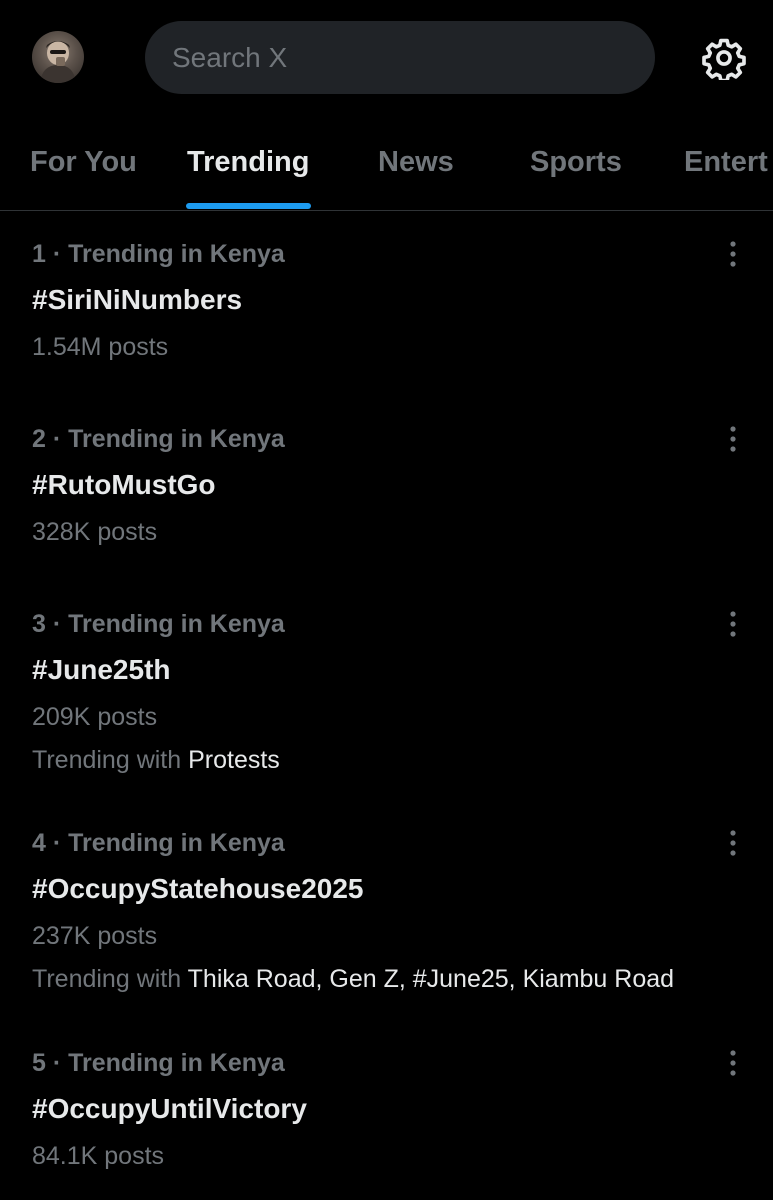  I want to click on trend-post-count: 328K posts, so click(95, 532).